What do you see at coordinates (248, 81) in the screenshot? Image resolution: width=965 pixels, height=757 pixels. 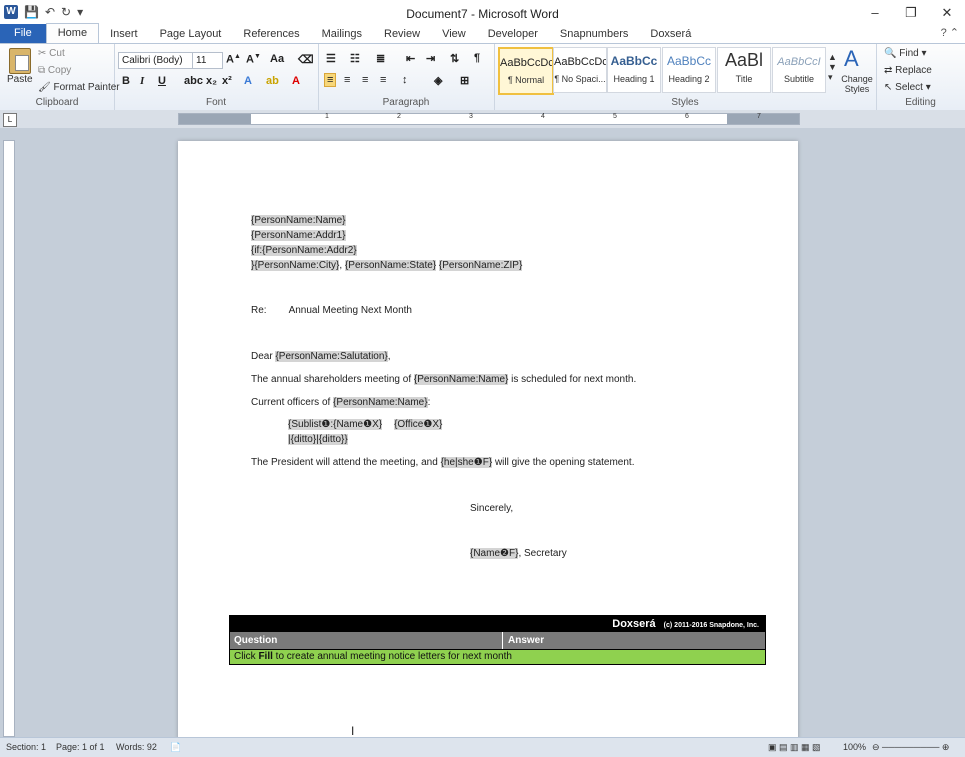 I see `text-effects-icon: A` at bounding box center [248, 81].